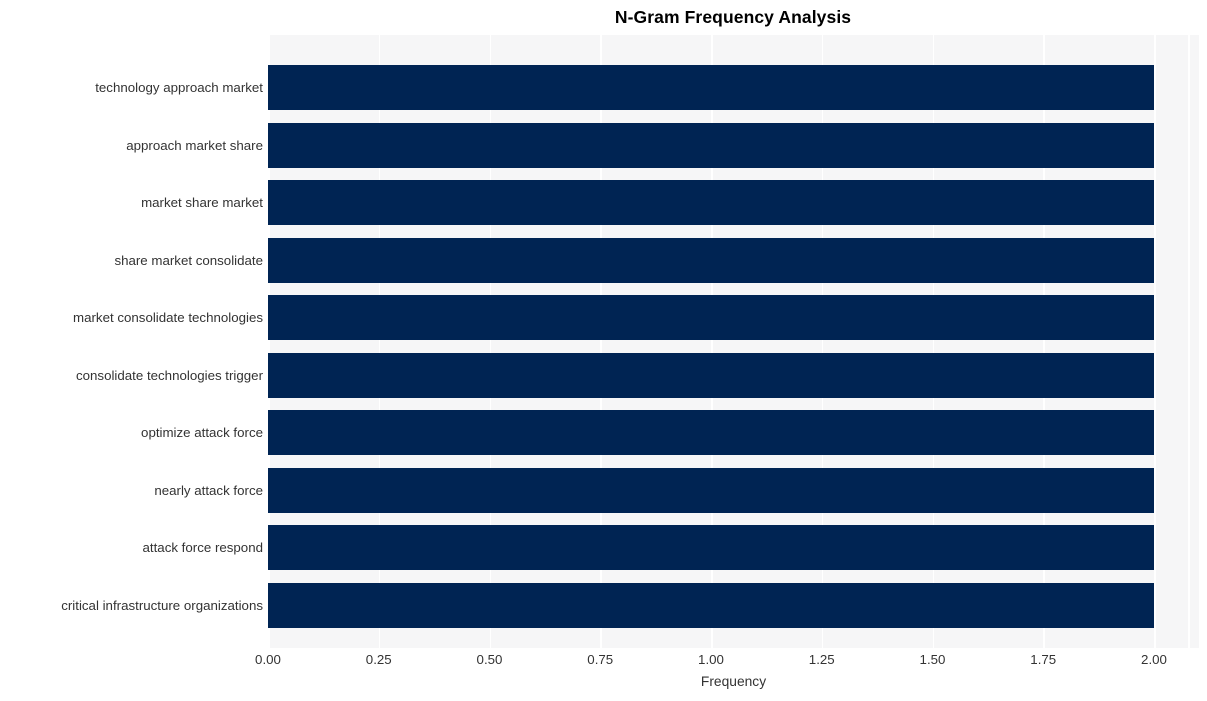 The width and height of the screenshot is (1207, 701). Describe the element at coordinates (194, 145) in the screenshot. I see `y-axis-tick-label: approach market share` at that location.